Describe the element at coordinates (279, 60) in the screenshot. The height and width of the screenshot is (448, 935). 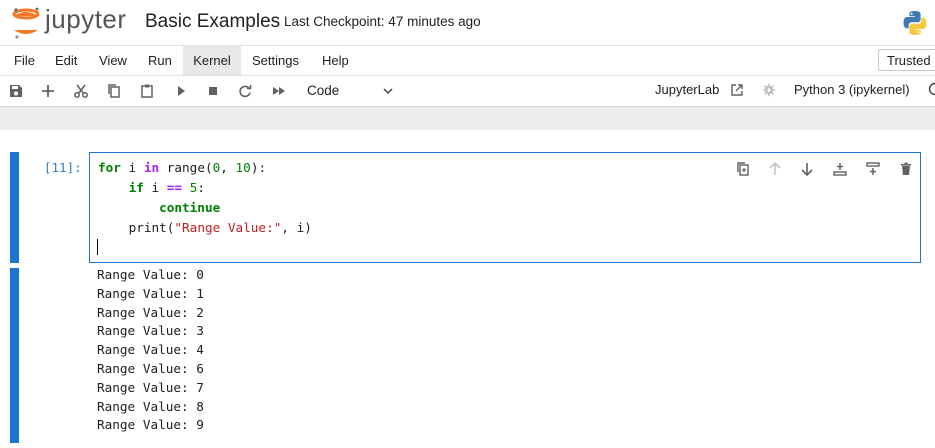
I see `menu-settings: Settings` at that location.